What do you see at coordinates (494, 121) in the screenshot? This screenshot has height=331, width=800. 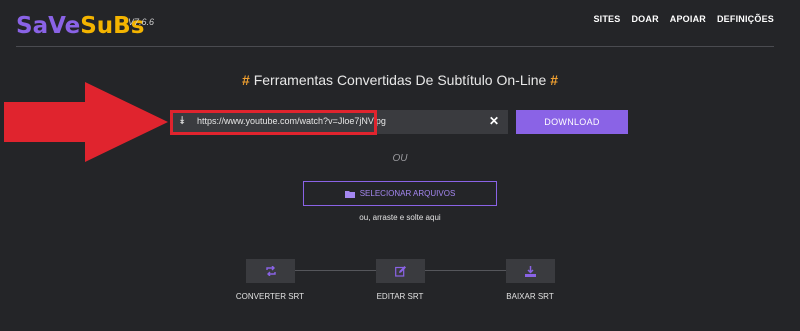 I see `close-icon: ✕` at bounding box center [494, 121].